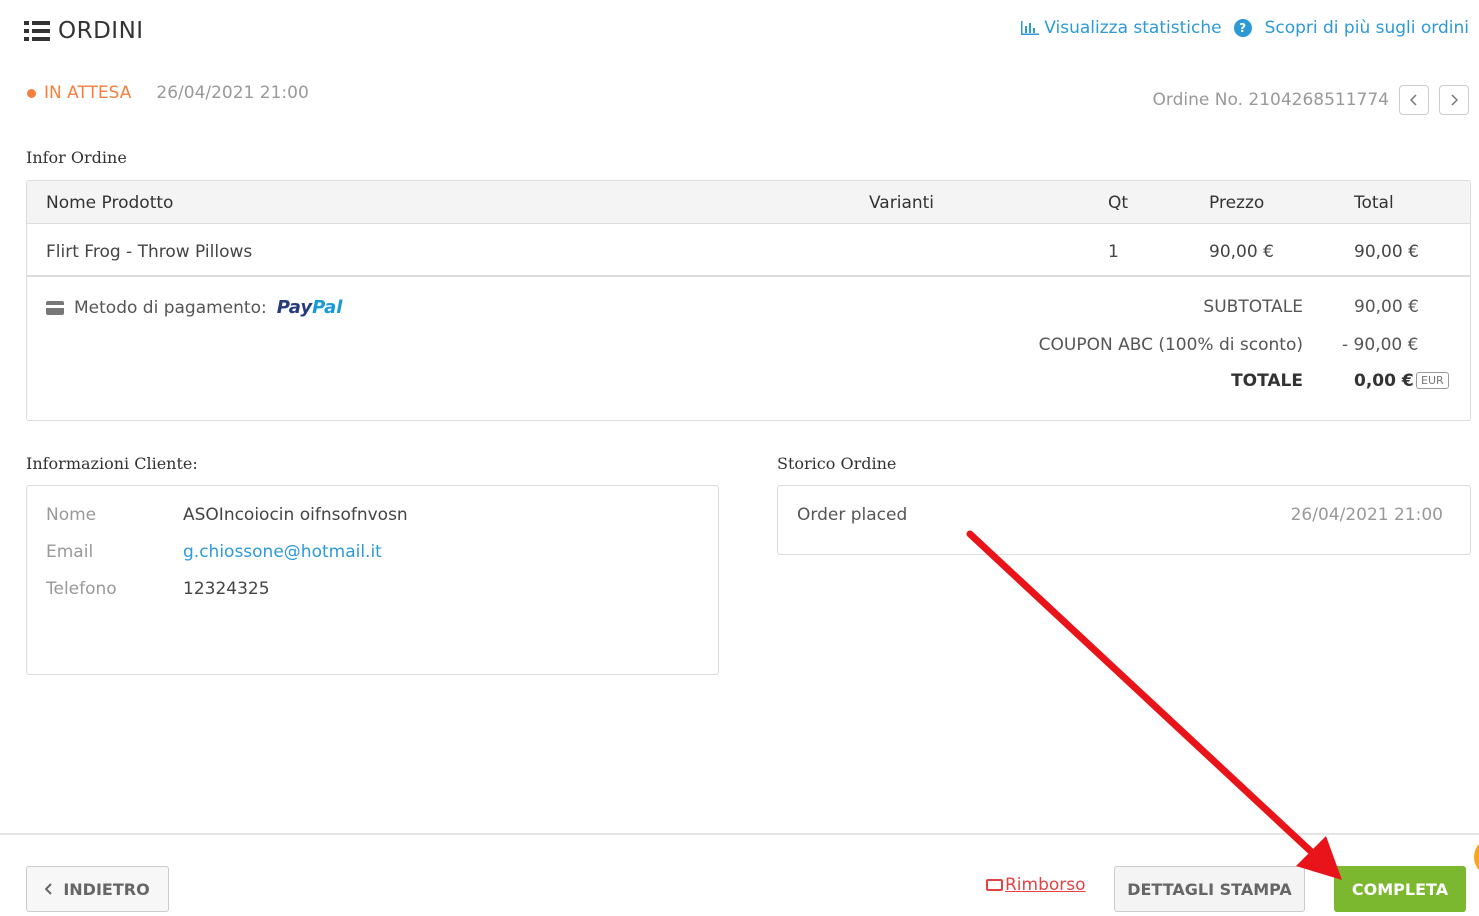 Image resolution: width=1479 pixels, height=916 pixels. Describe the element at coordinates (1476, 857) in the screenshot. I see `floating-help-button` at that location.